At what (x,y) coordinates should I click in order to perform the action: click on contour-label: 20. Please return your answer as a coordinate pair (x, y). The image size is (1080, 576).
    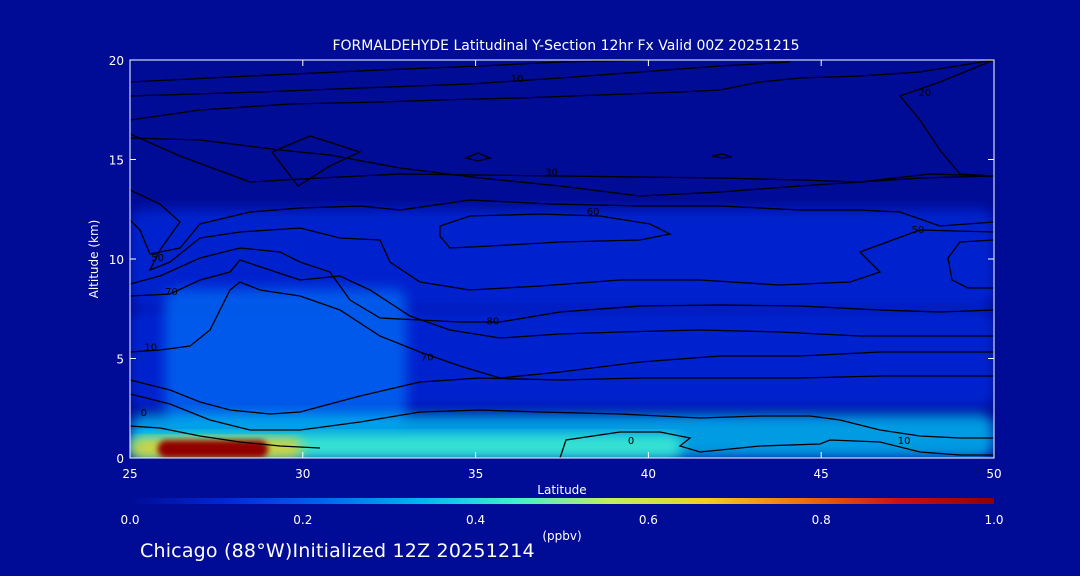
    Looking at the image, I should click on (925, 93).